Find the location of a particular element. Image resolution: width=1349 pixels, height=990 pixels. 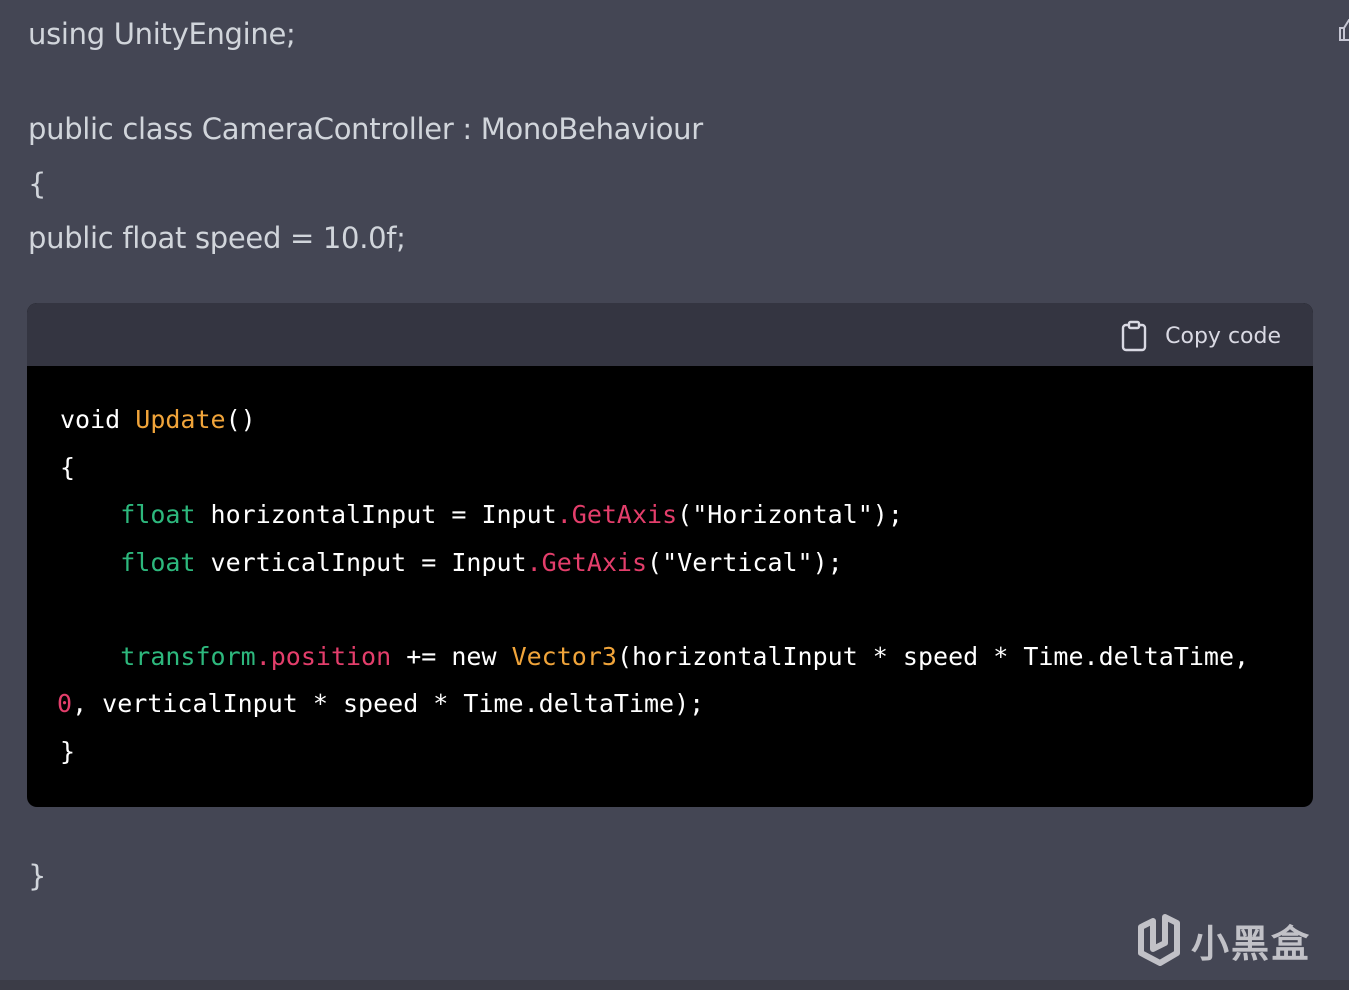

thumbs-up-icon is located at coordinates (1343, 30).